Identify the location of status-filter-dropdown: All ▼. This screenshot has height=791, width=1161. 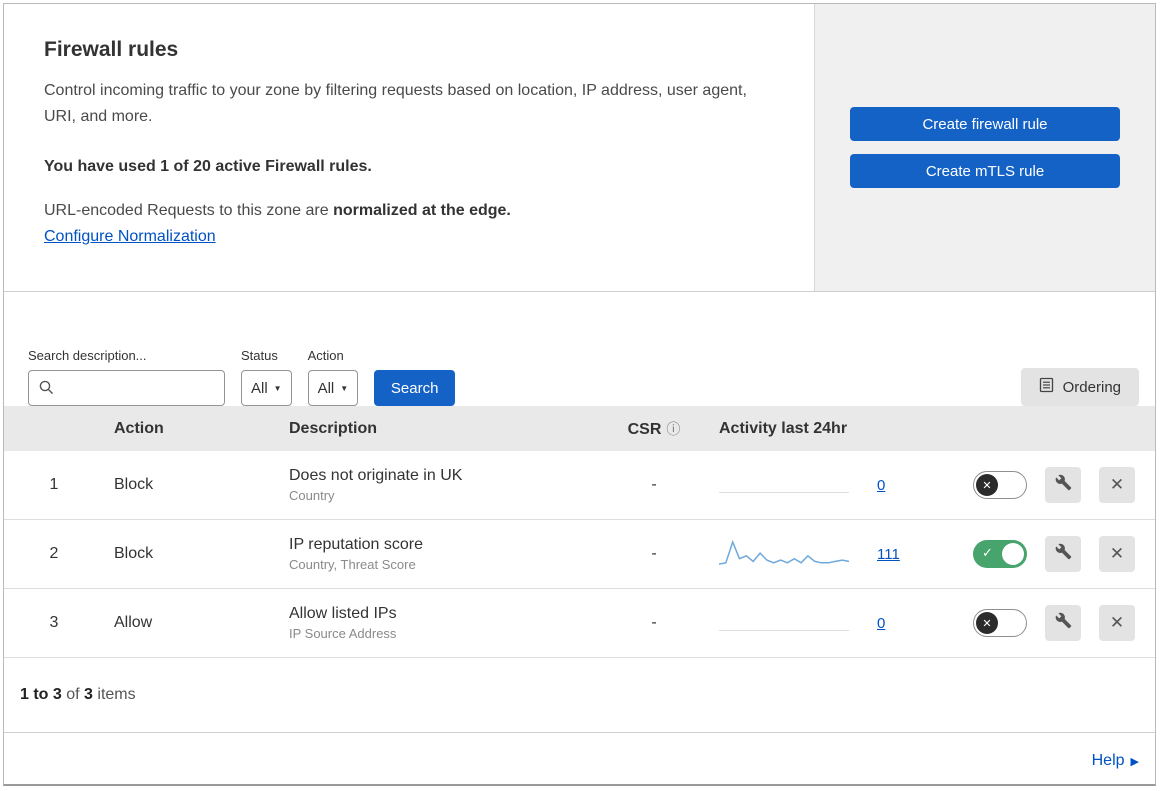
(266, 388).